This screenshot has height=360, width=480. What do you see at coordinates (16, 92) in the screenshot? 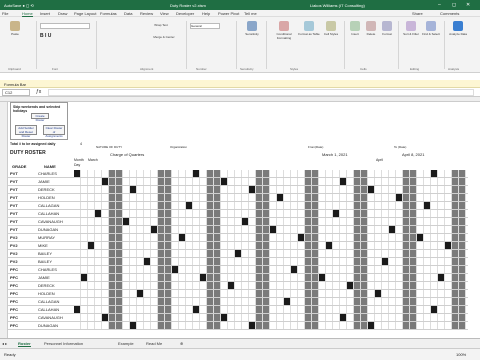
I see `name-box: C12` at bounding box center [16, 92].